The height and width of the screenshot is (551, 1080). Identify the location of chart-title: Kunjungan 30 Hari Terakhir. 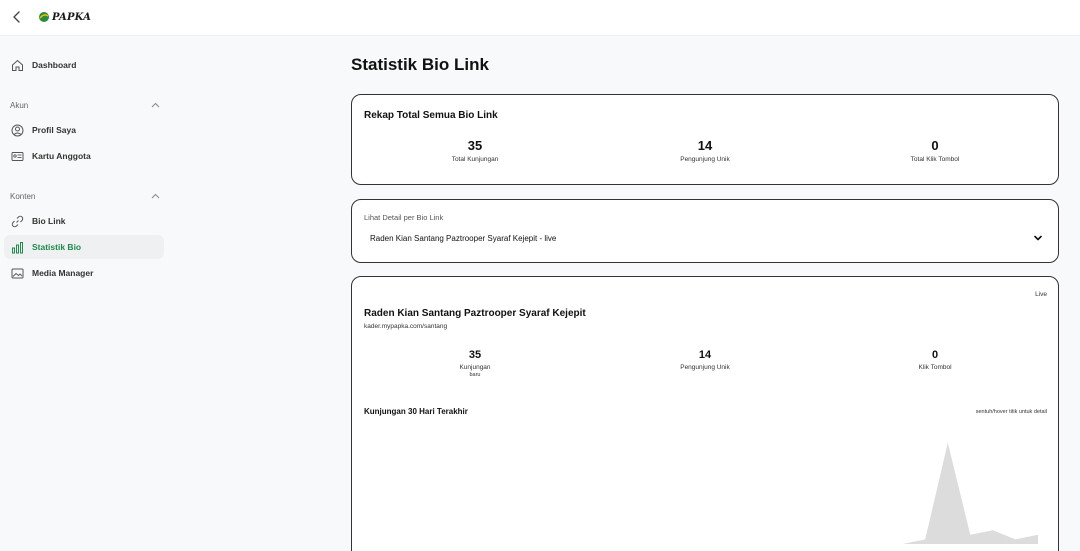
(416, 411).